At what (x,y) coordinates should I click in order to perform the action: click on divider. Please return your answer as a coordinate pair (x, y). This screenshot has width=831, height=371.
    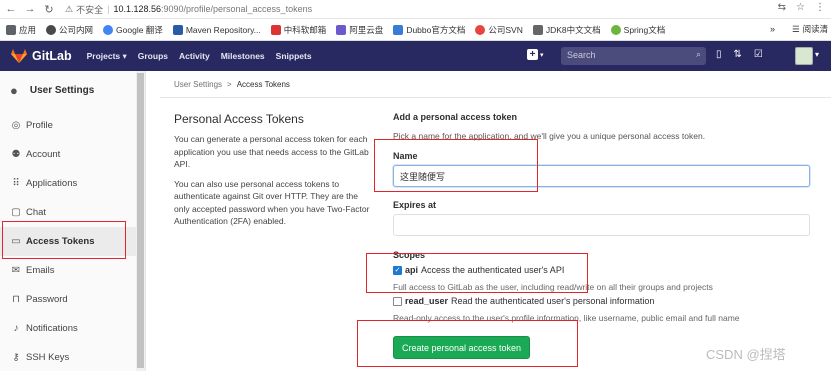
    Looking at the image, I should click on (495, 97).